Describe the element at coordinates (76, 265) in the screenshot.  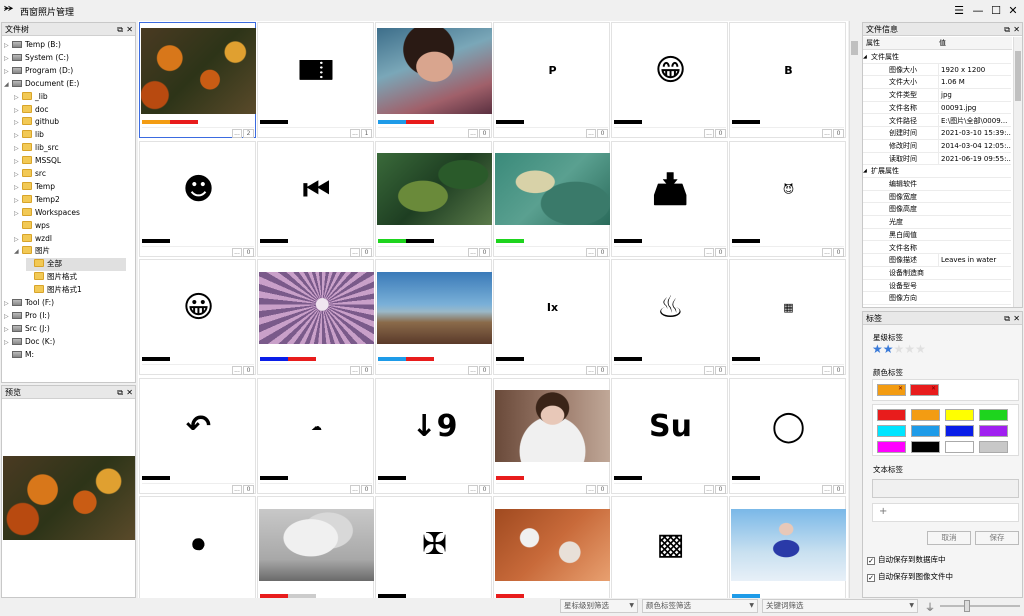
I see `tree-item: 全部` at that location.